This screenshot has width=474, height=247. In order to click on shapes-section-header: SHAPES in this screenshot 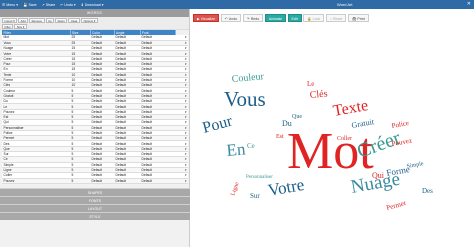, I will do `click(95, 192)`.